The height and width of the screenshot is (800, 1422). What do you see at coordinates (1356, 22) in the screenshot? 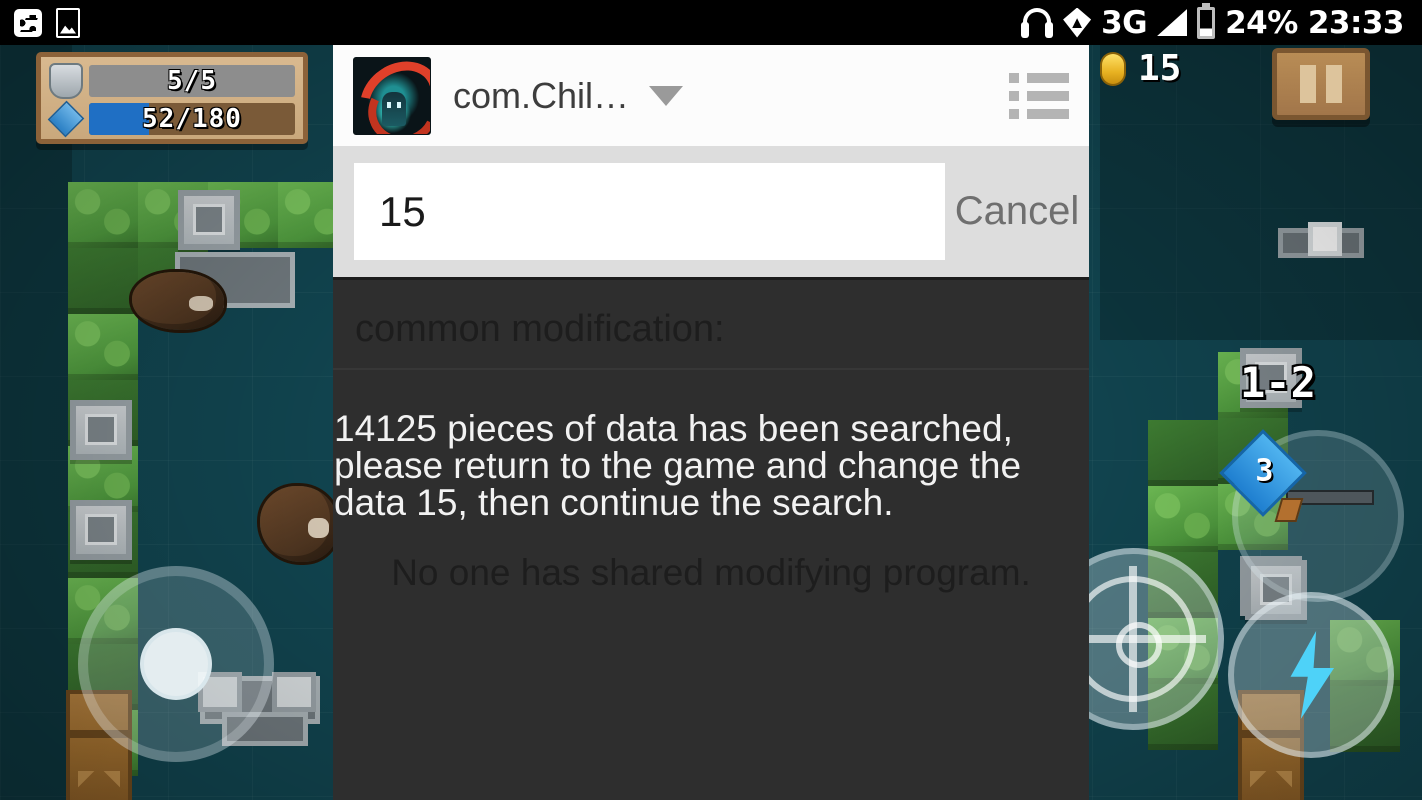
I see `clock-label: 23:33` at bounding box center [1356, 22].